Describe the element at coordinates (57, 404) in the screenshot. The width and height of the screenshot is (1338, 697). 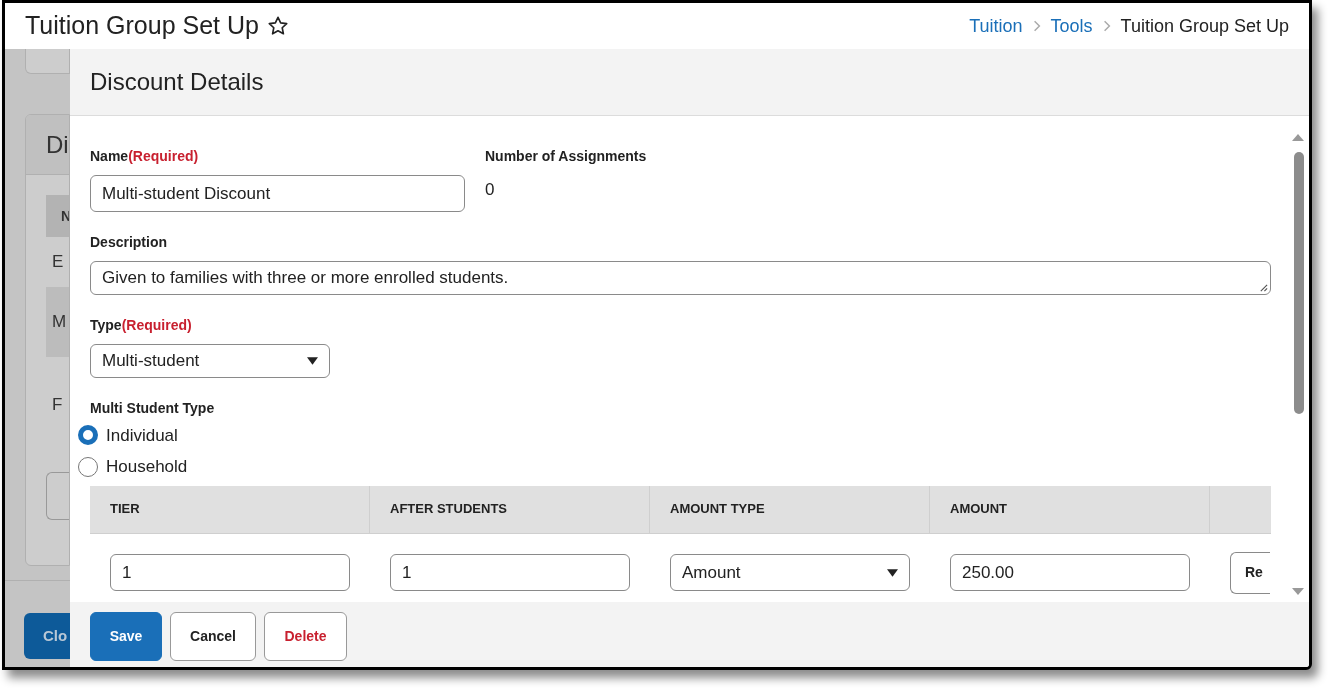
I see `table-cell-text: F` at that location.